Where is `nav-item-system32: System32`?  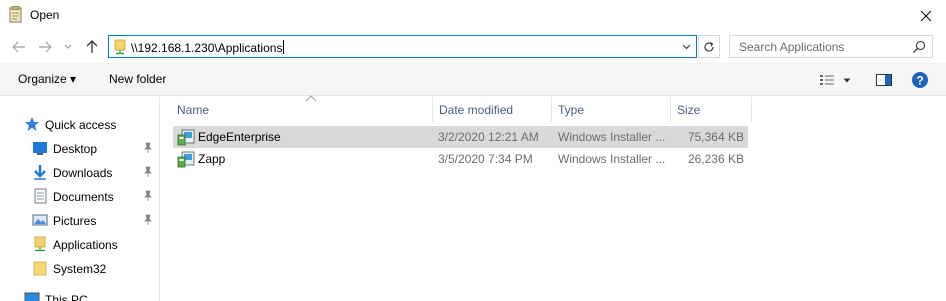
nav-item-system32: System32 is located at coordinates (79, 268).